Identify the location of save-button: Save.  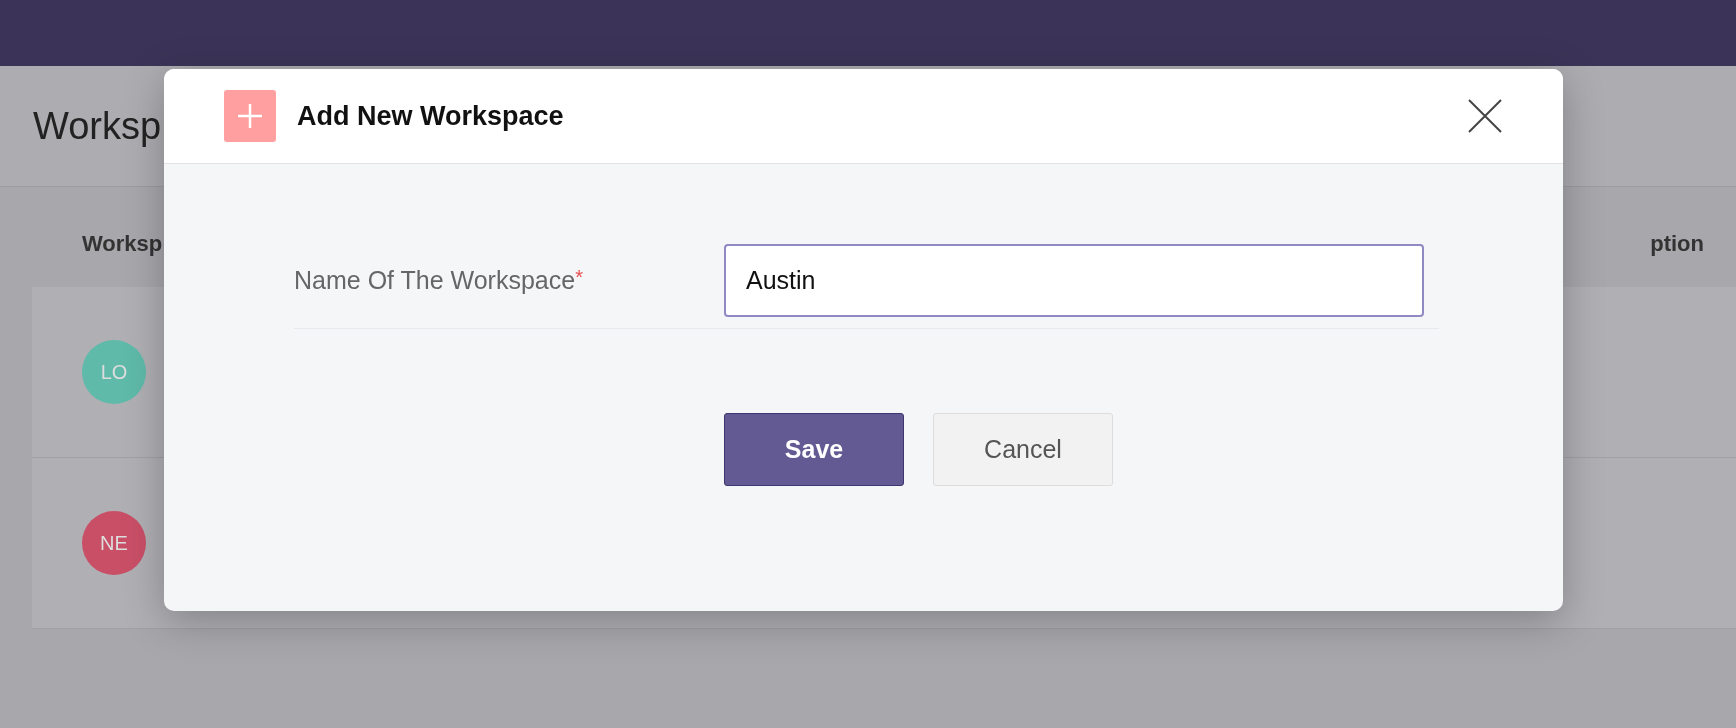
(814, 449).